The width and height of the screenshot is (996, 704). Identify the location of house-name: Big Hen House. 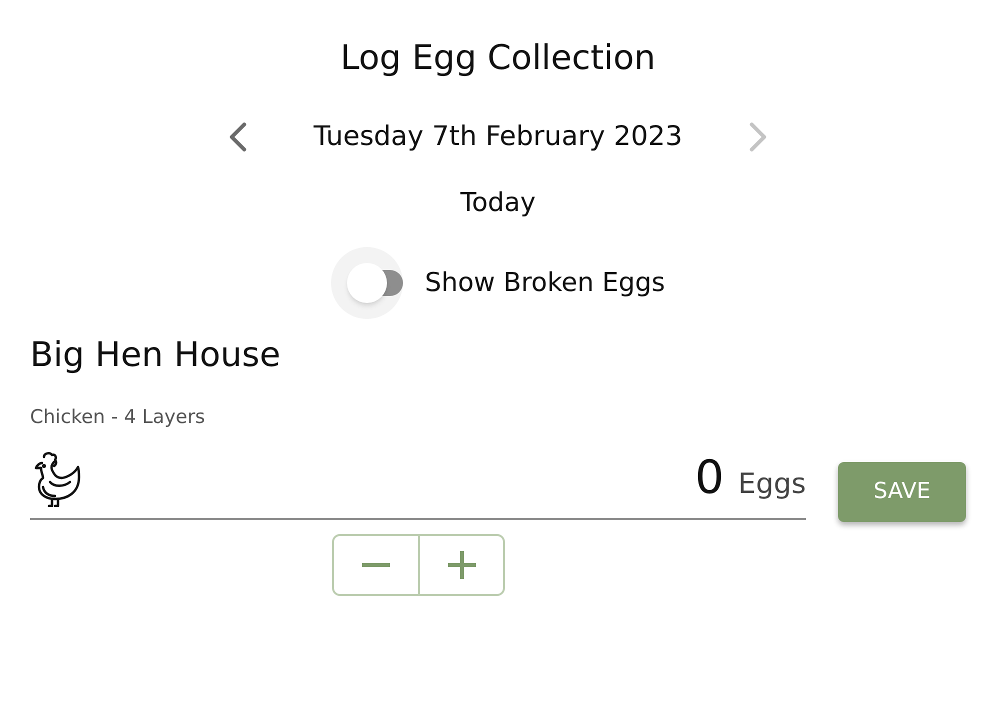
(156, 355).